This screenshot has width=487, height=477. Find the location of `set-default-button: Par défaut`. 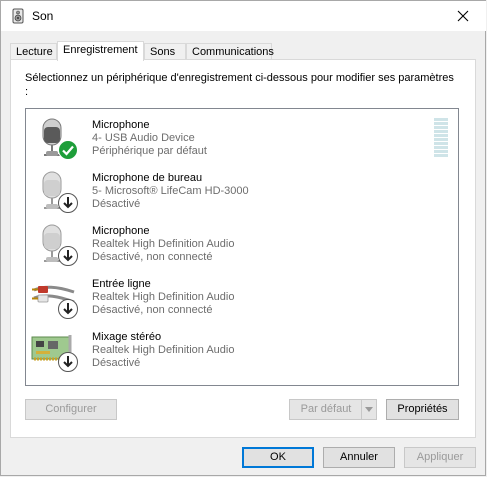

set-default-button: Par défaut is located at coordinates (333, 409).